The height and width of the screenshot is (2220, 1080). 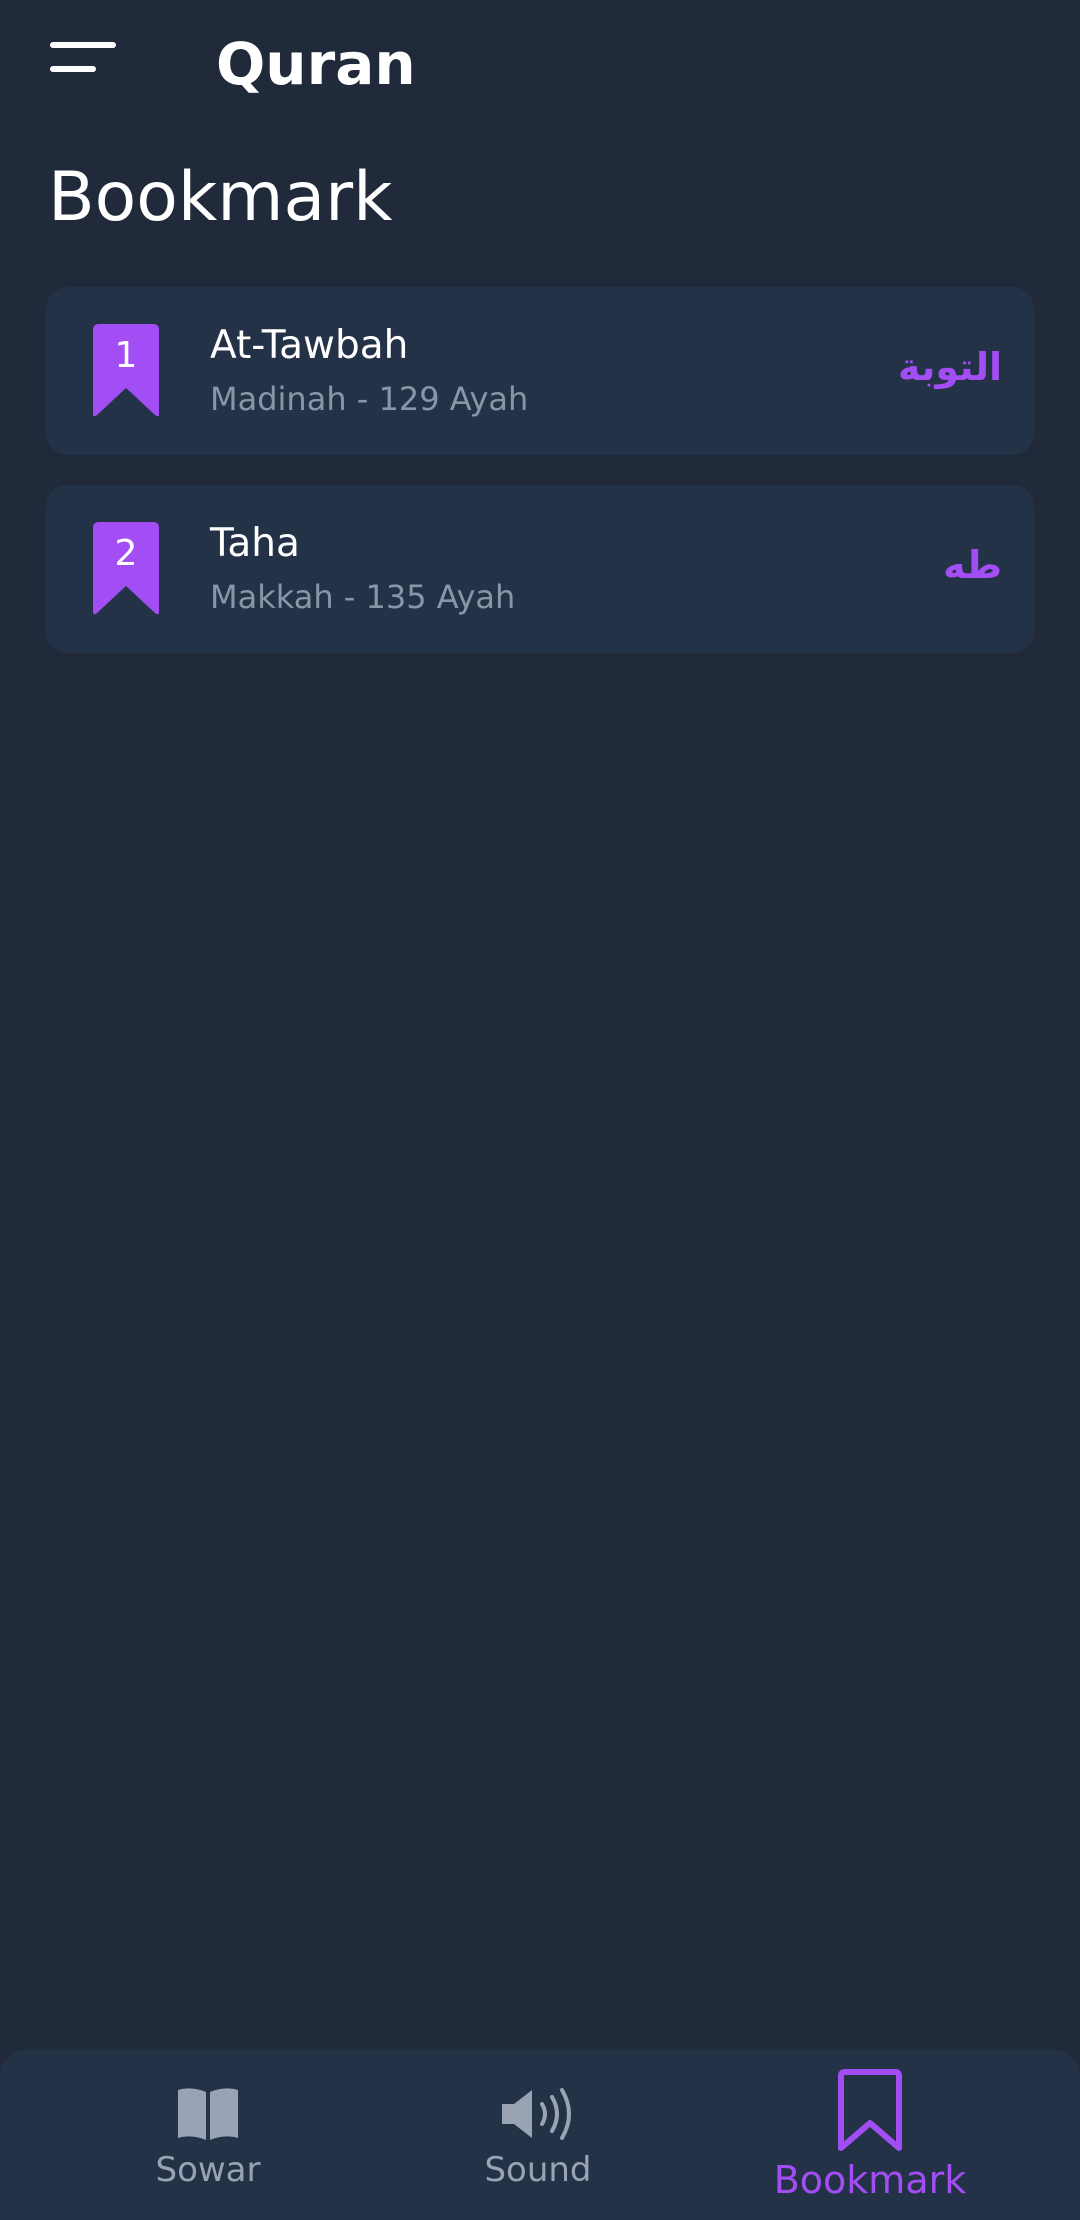 I want to click on surah-arabic-name: طه, so click(x=972, y=565).